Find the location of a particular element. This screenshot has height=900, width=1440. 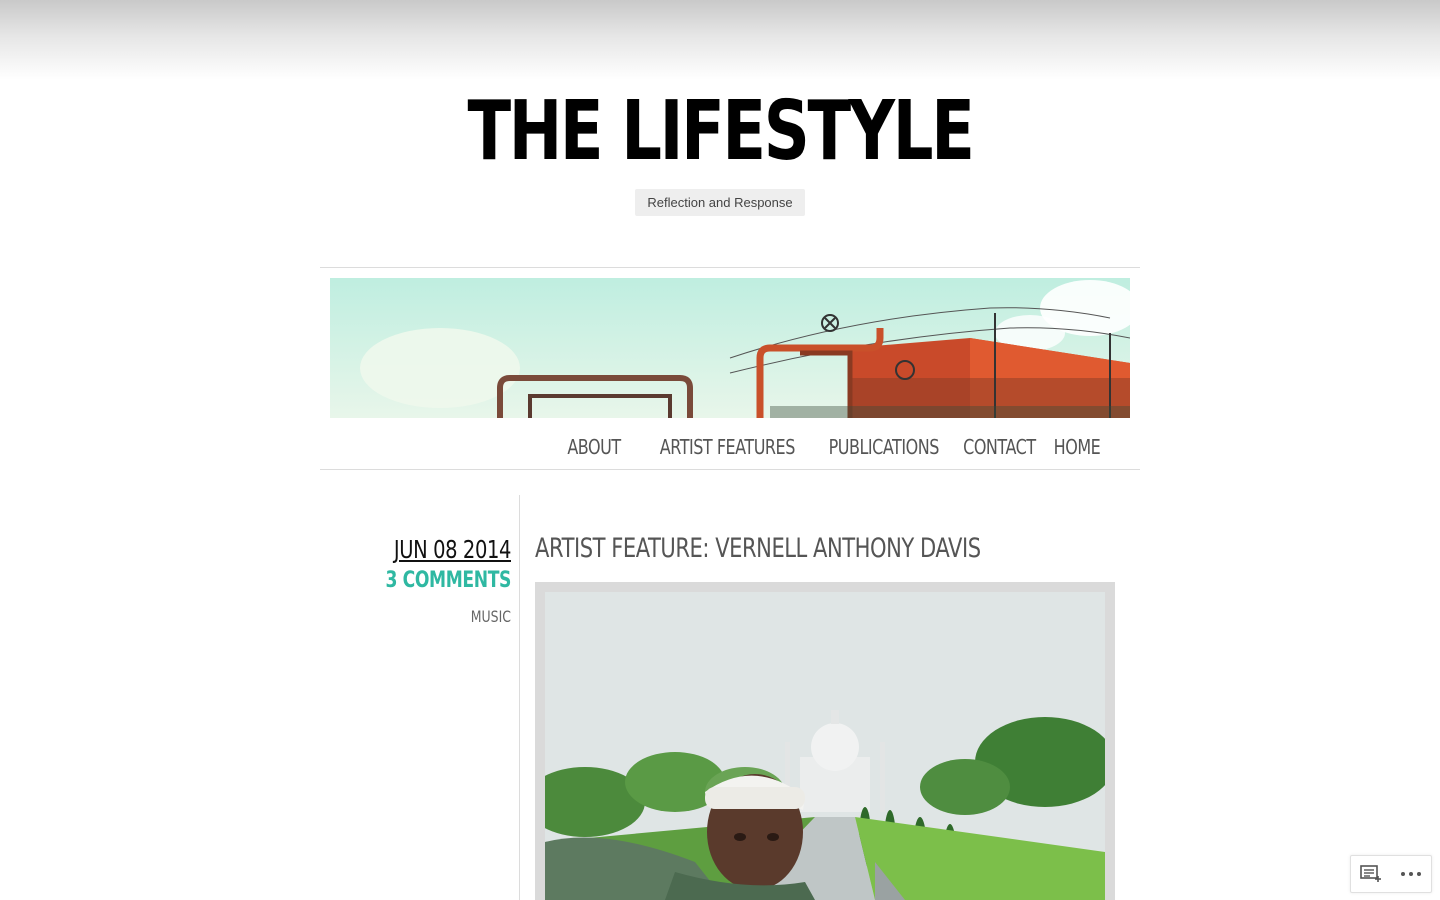

site-tagline: Reflection and Response is located at coordinates (720, 202).